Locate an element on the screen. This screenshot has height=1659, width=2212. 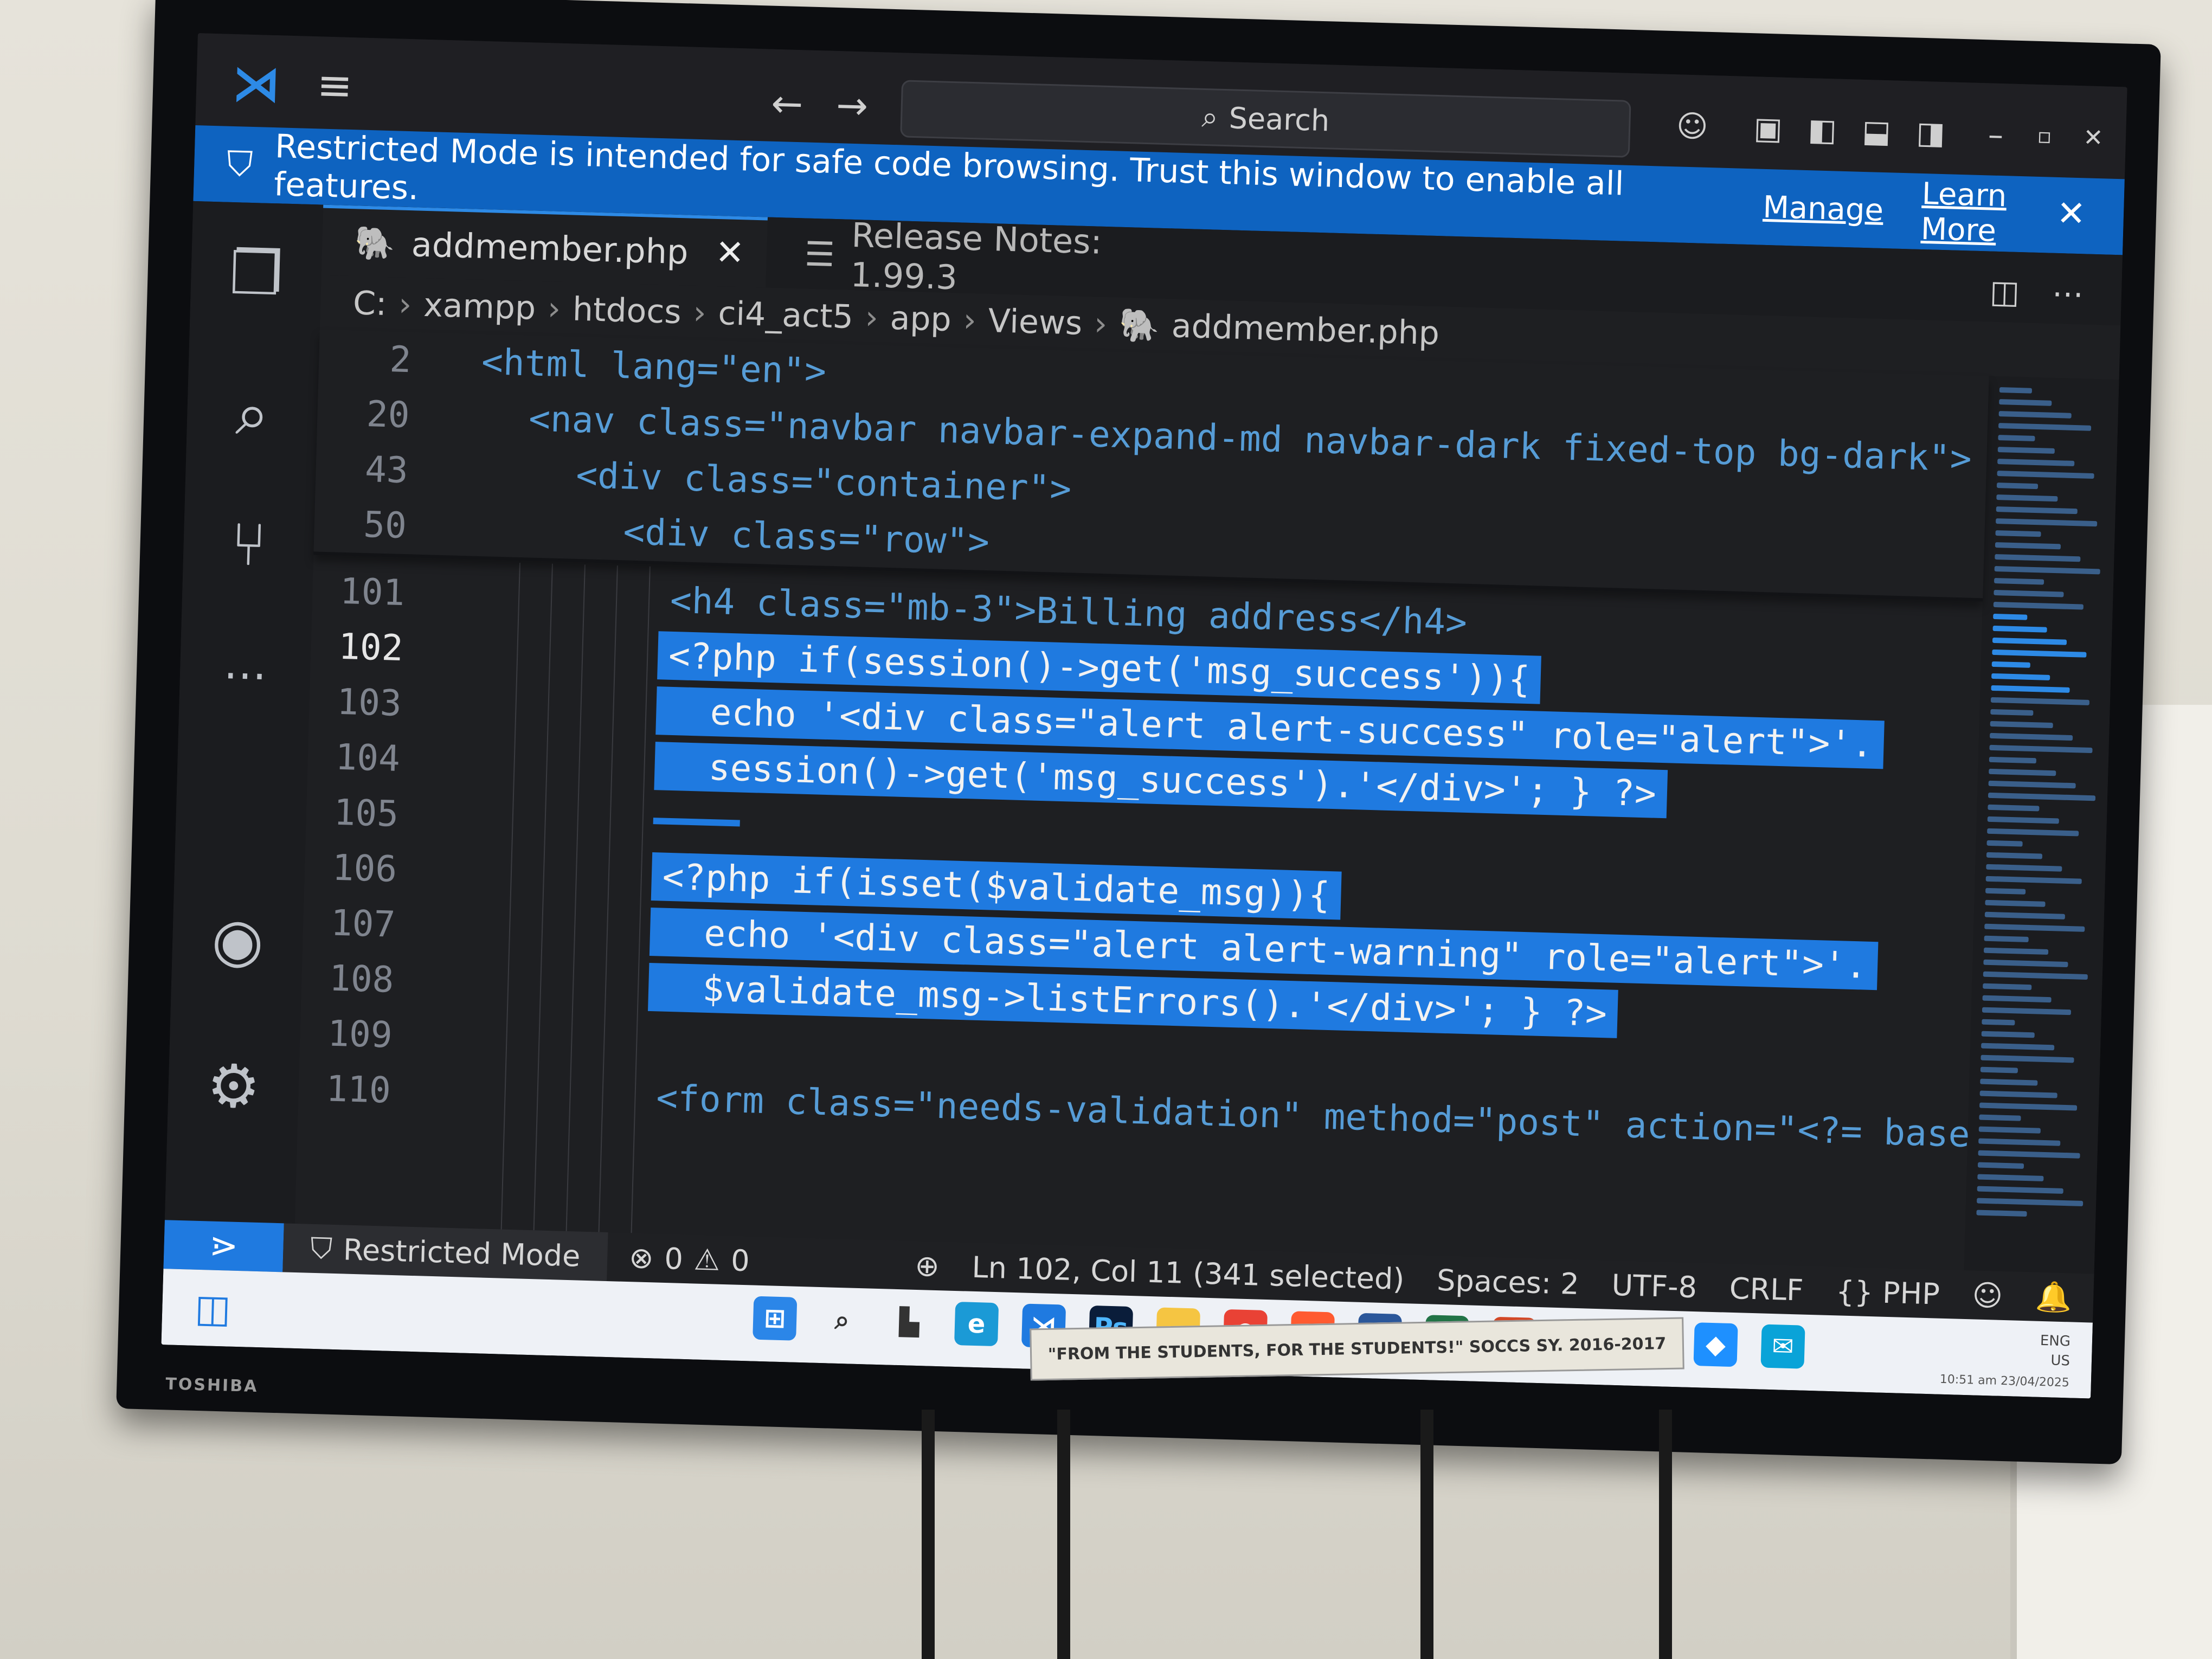
line-number: 104 is located at coordinates (368, 758).